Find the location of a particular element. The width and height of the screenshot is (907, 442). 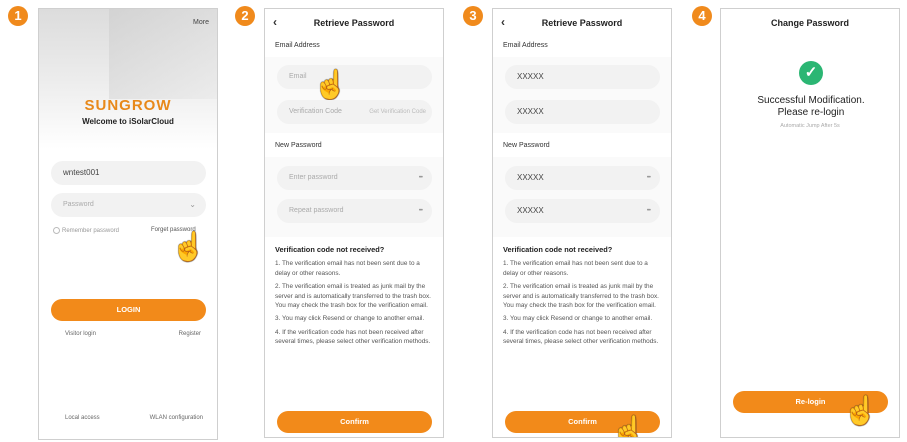

success-message: Successful Modification. Please re-login is located at coordinates (811, 106).